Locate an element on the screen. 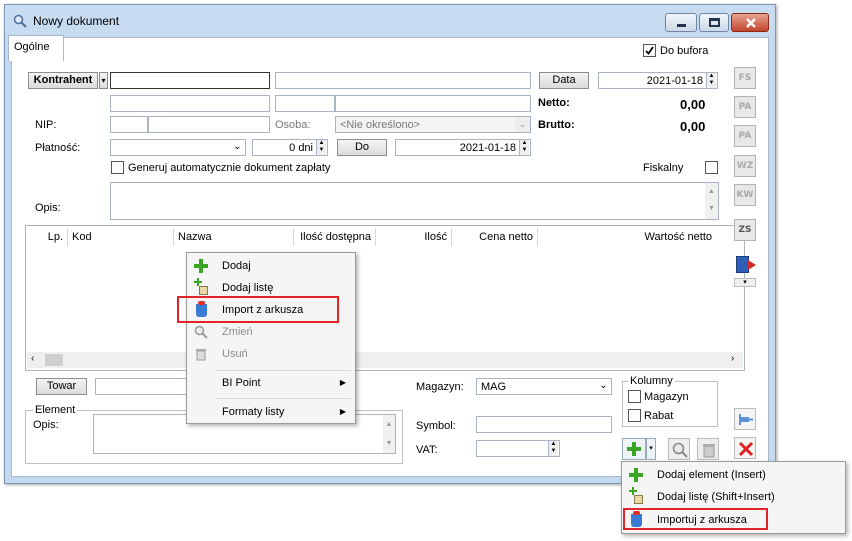 Image resolution: width=852 pixels, height=541 pixels. cancel-button is located at coordinates (745, 448).